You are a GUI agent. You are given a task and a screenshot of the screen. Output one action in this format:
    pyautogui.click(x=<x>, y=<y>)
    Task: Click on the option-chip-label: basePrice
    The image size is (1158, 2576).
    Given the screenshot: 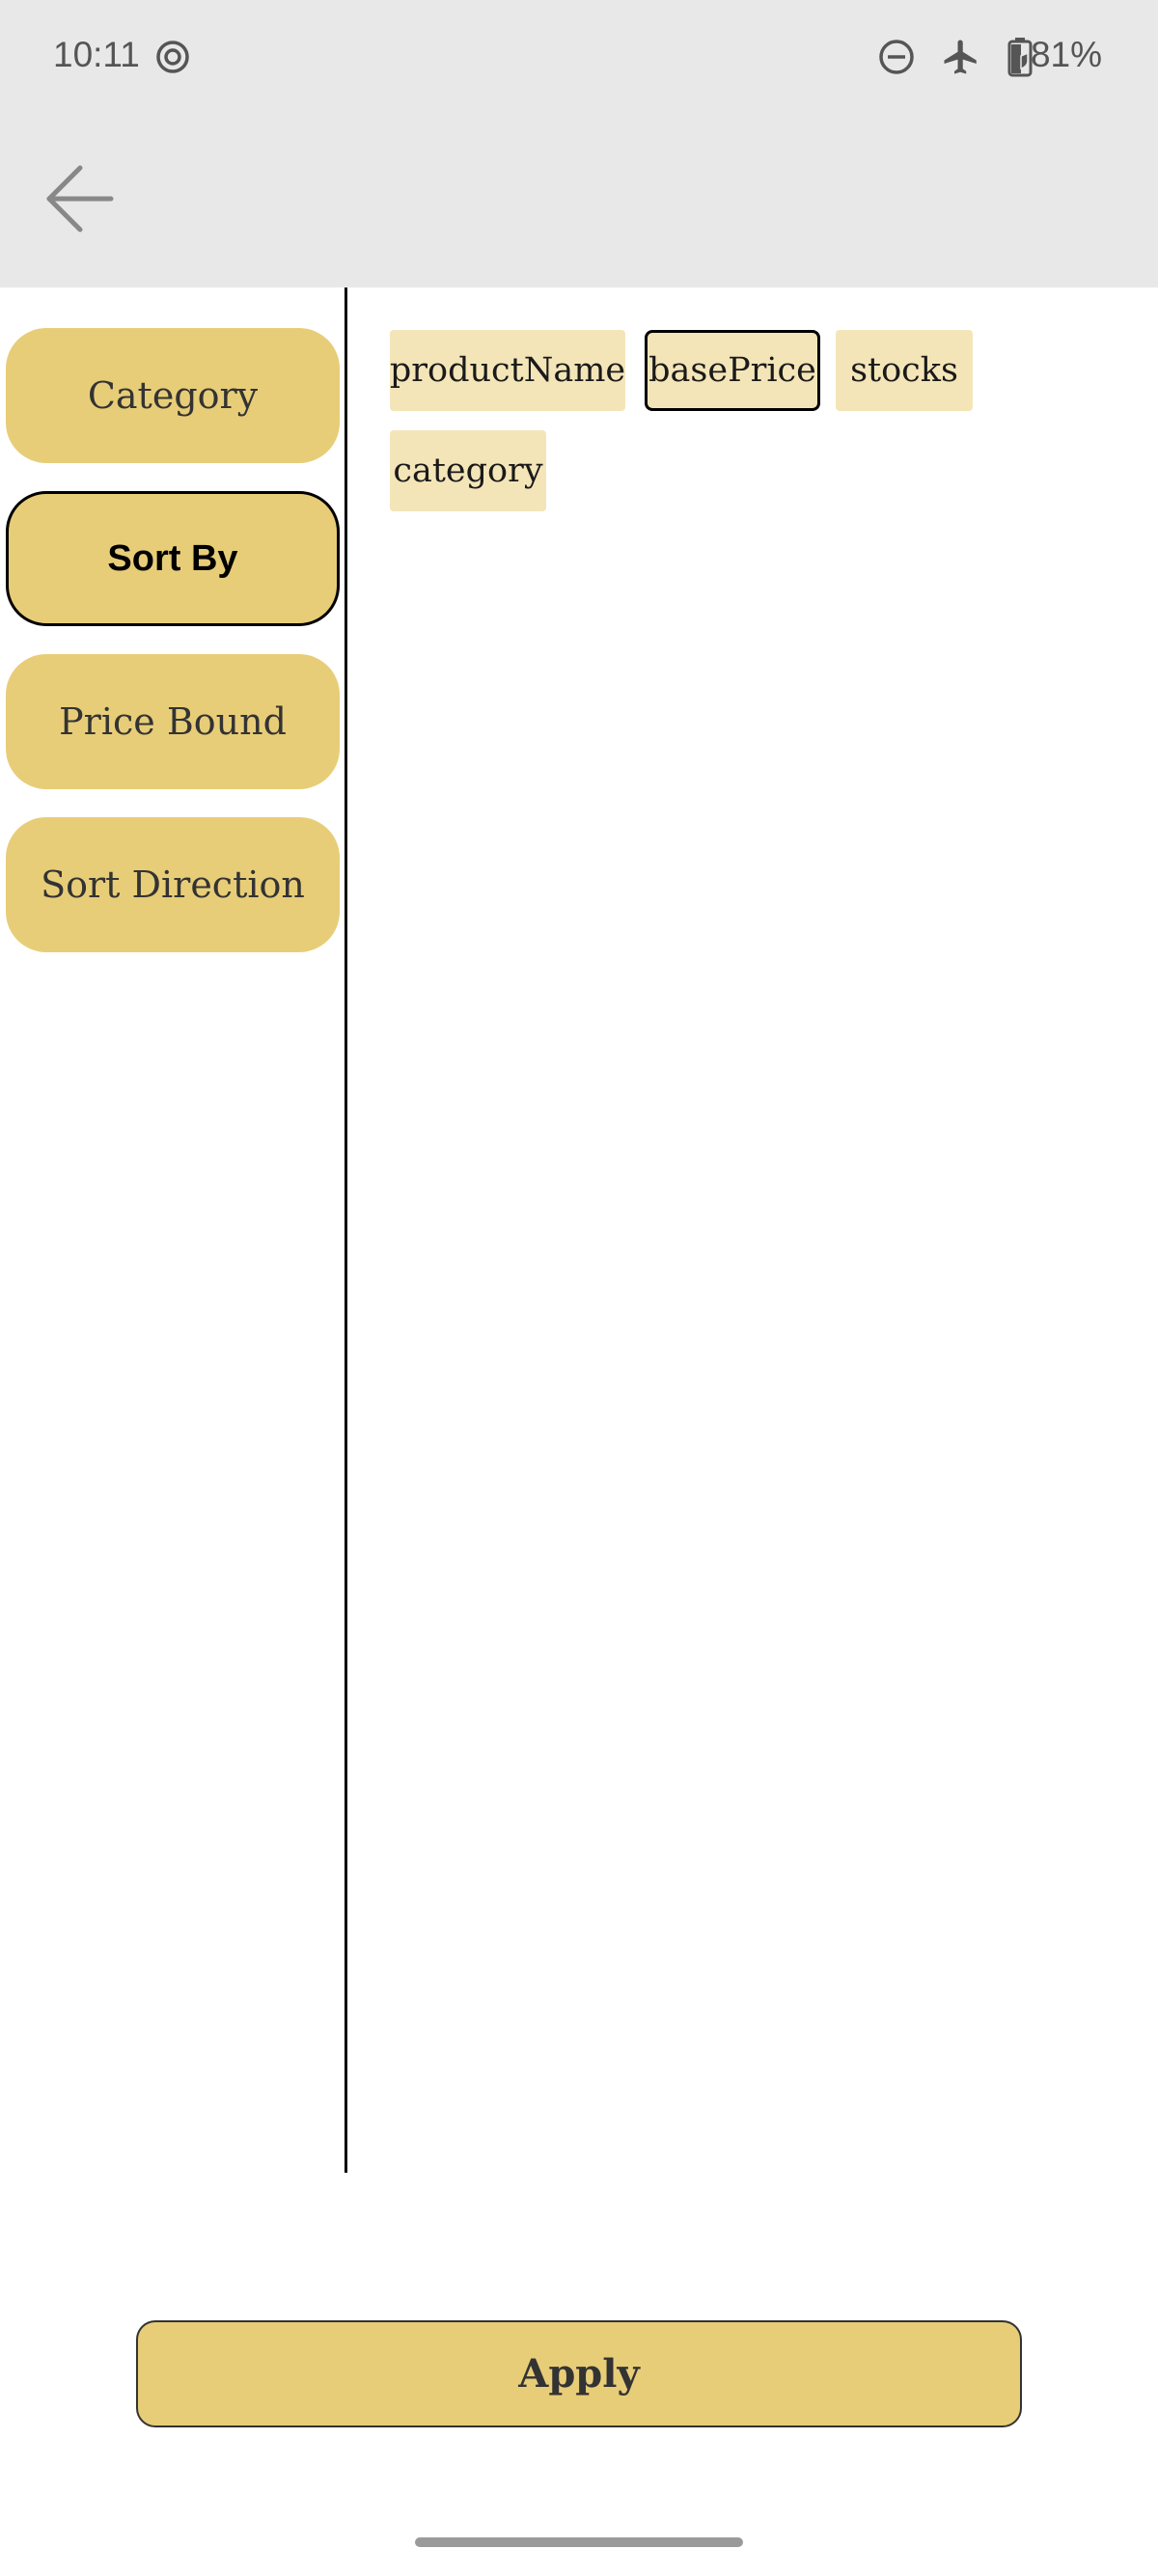 What is the action you would take?
    pyautogui.click(x=732, y=370)
    